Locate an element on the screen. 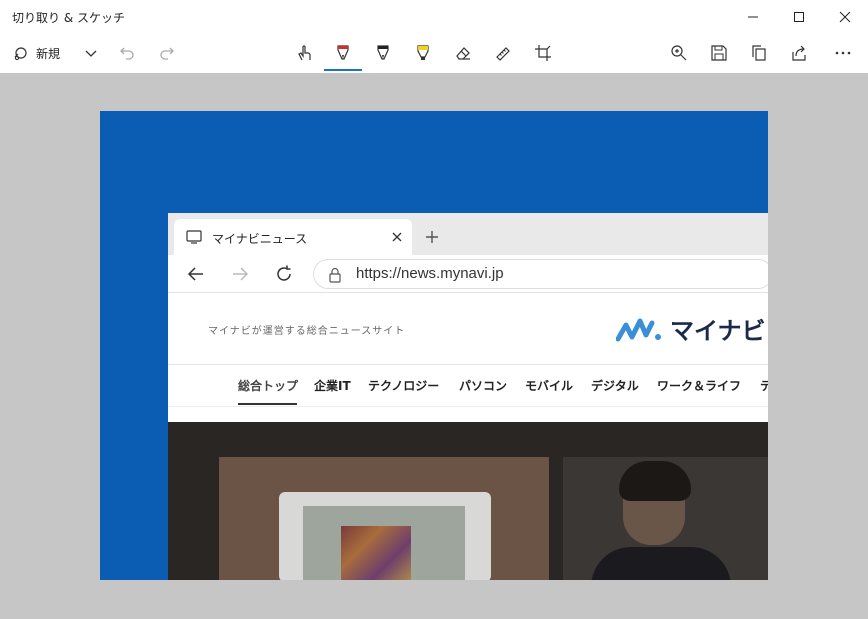  undo-button is located at coordinates (127, 53).